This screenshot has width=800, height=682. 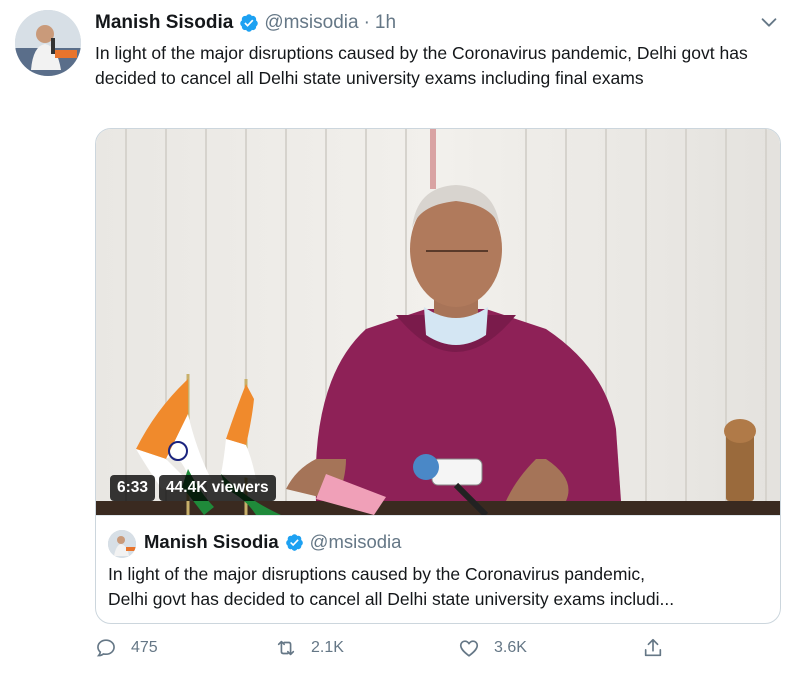 What do you see at coordinates (492, 648) in the screenshot?
I see `like-button: 3.6K` at bounding box center [492, 648].